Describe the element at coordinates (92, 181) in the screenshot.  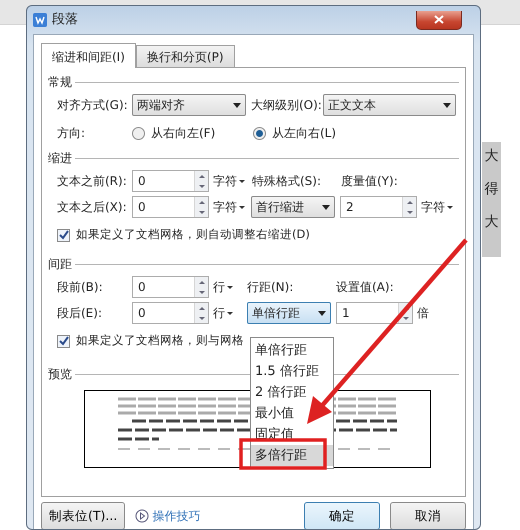
I see `field-label: 文本之前(R):` at that location.